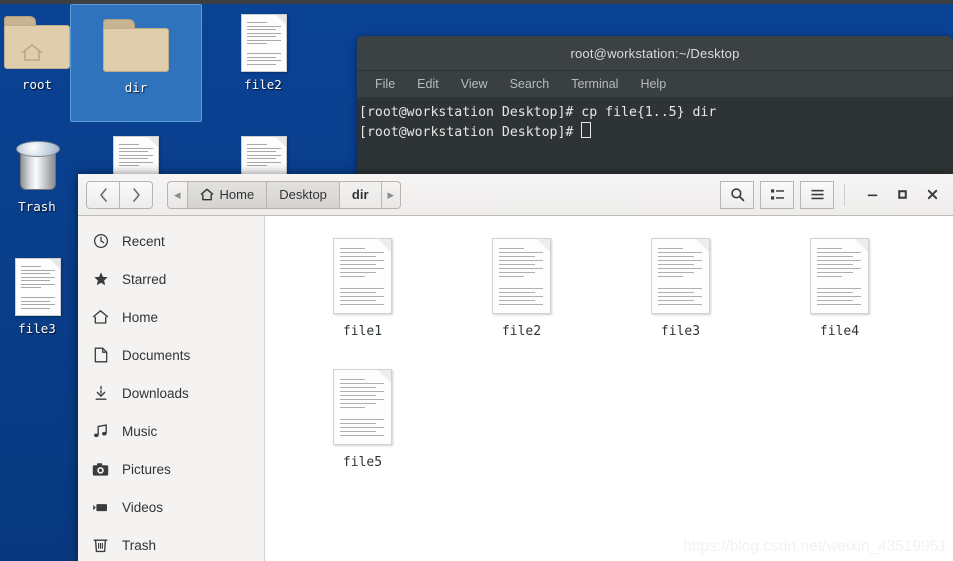 This screenshot has width=953, height=561. Describe the element at coordinates (594, 84) in the screenshot. I see `terminal-menu-terminal: Terminal` at that location.